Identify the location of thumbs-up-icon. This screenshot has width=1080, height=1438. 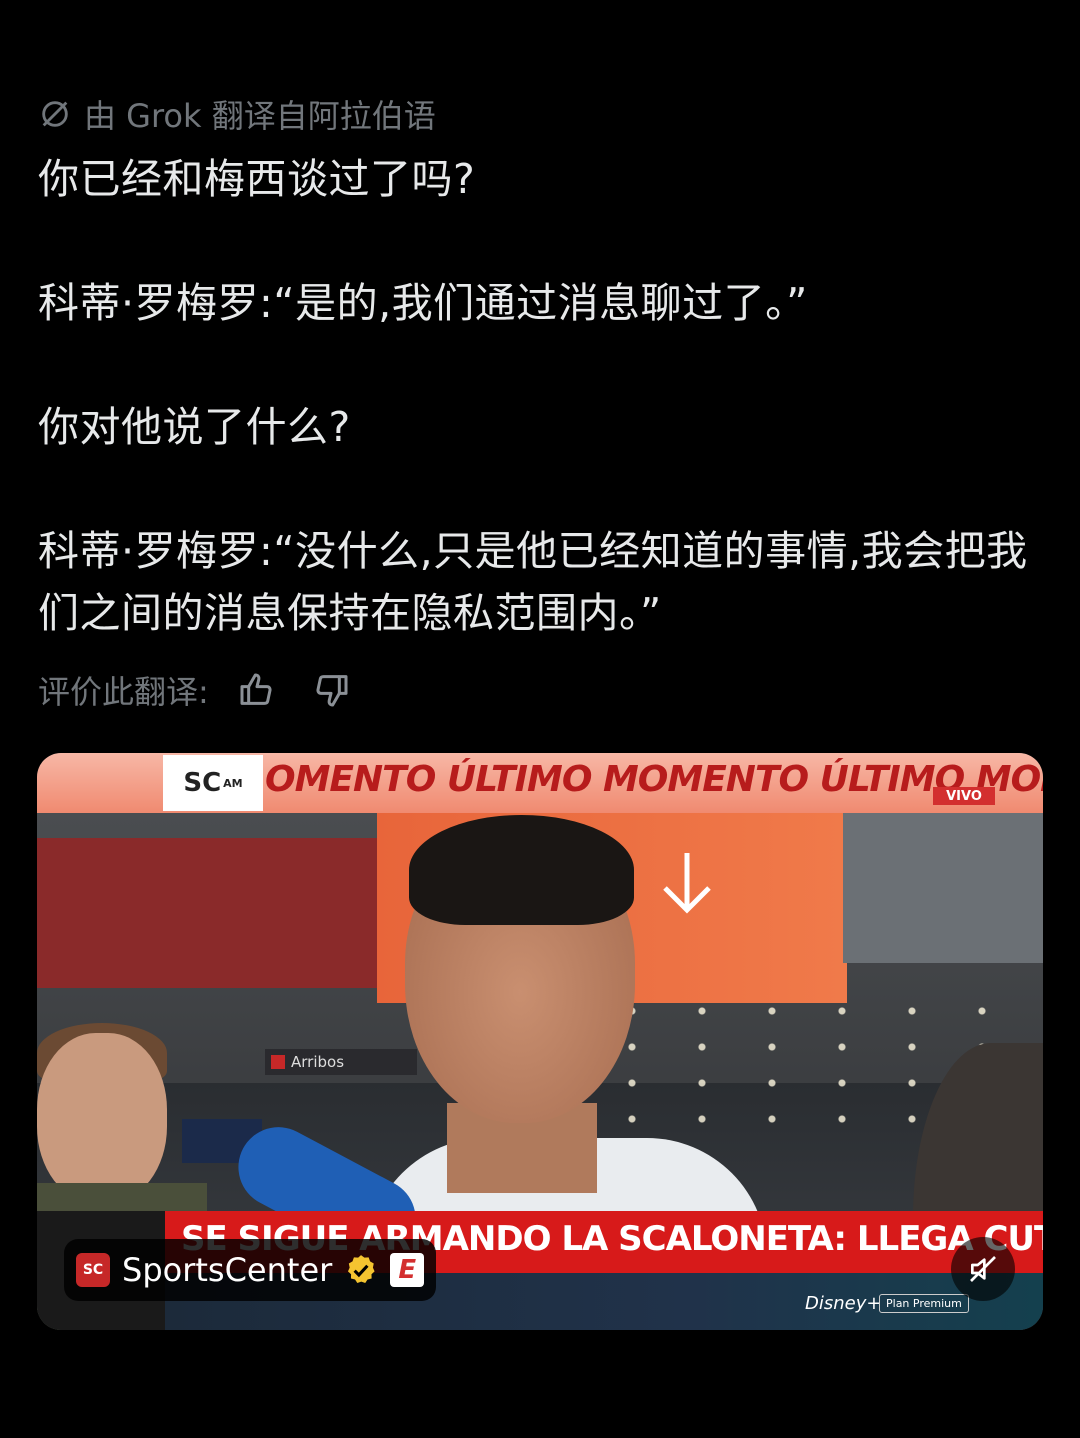
(256, 689).